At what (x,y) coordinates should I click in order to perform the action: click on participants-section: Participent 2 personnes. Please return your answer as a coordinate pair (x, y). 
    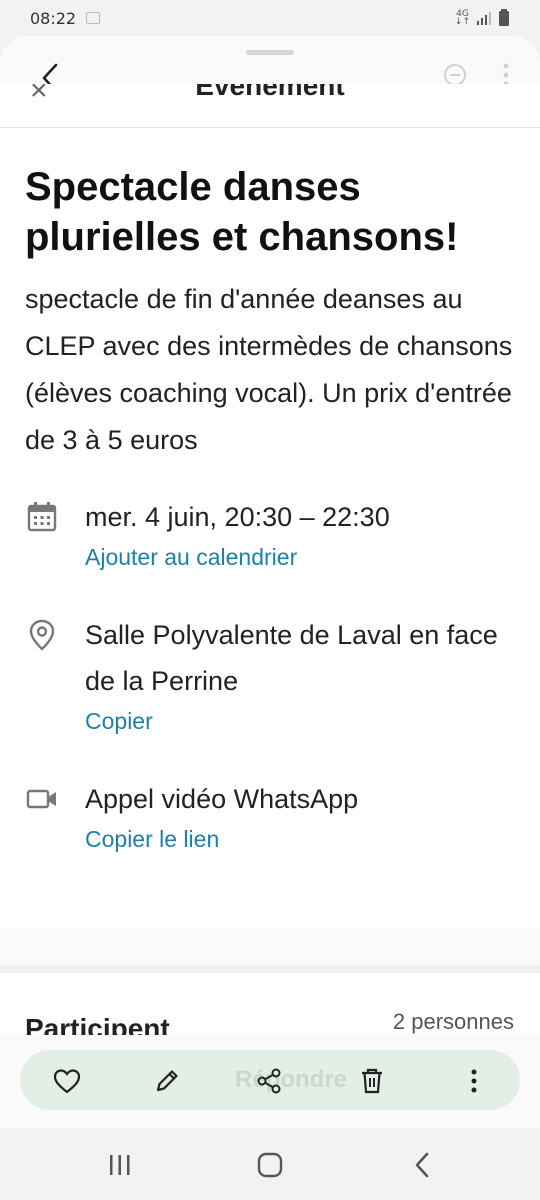
    Looking at the image, I should click on (270, 1000).